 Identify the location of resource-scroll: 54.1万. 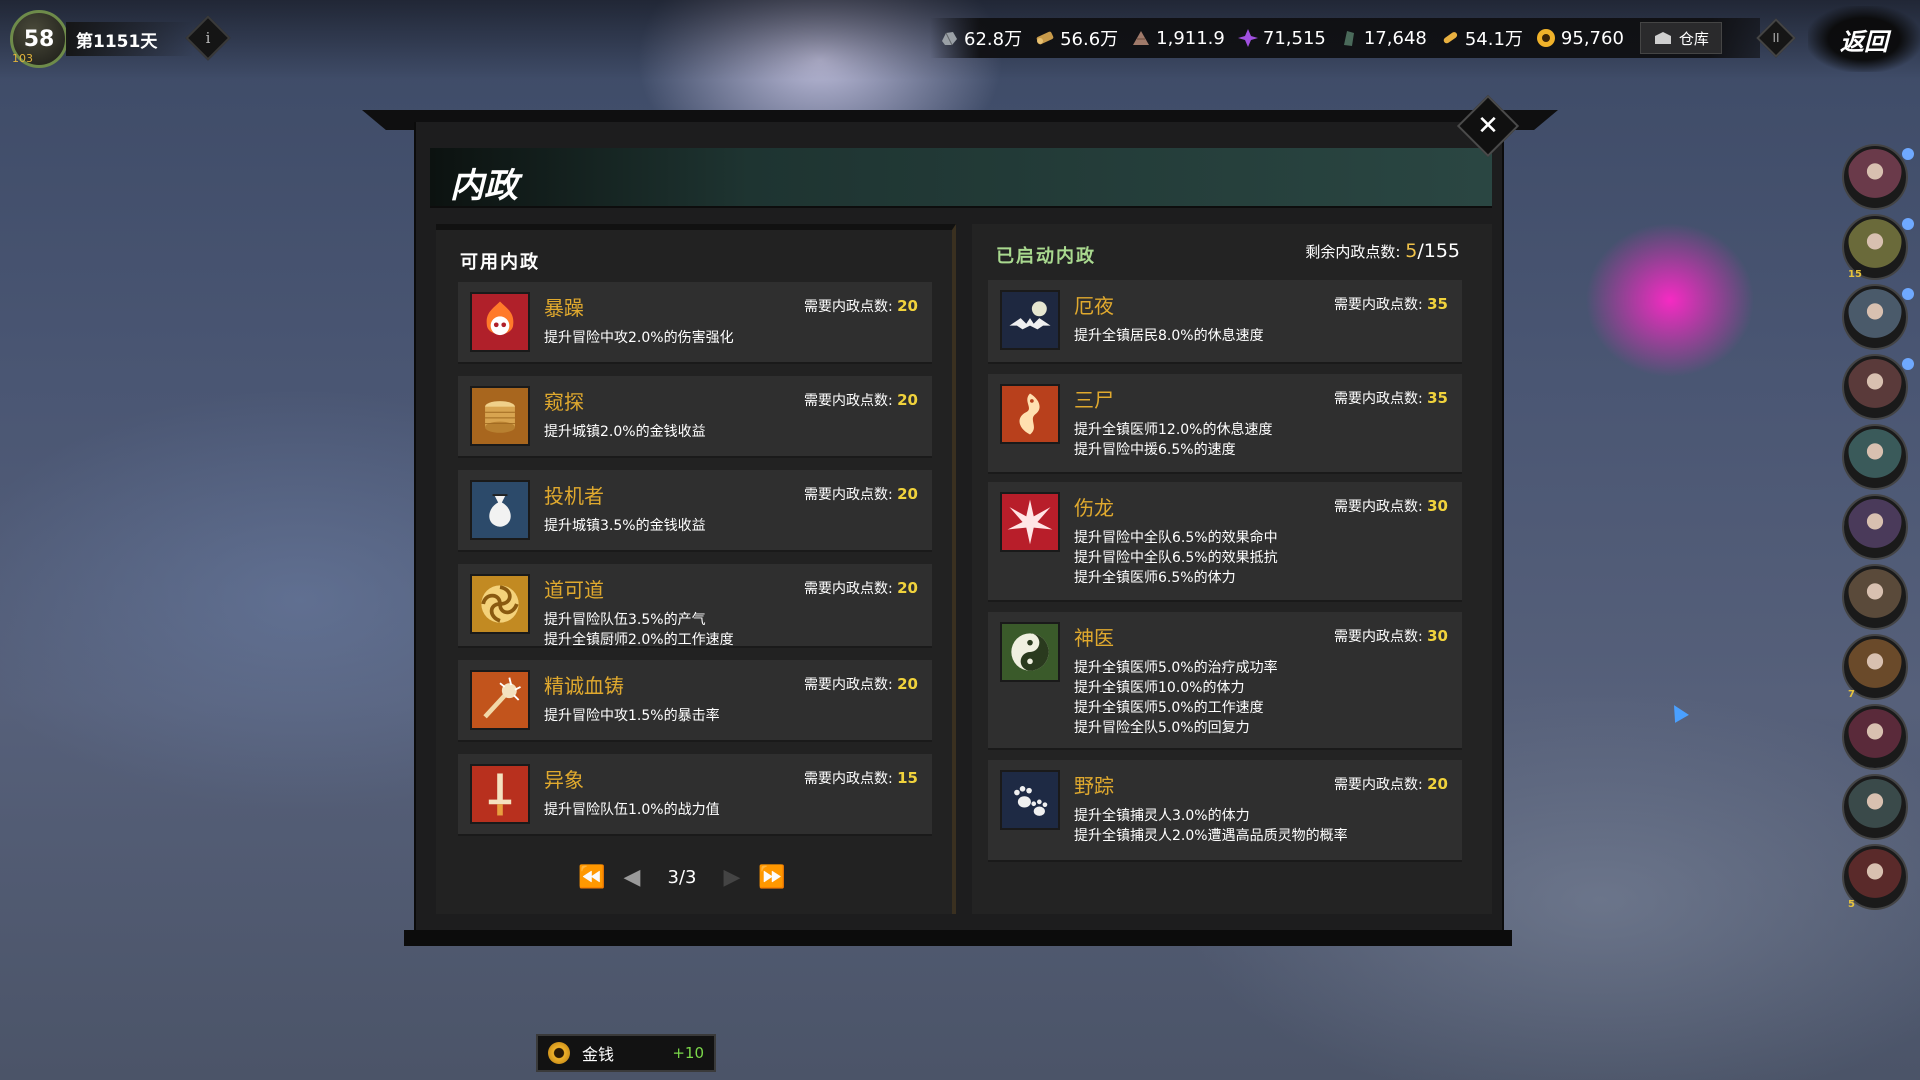
(1481, 38).